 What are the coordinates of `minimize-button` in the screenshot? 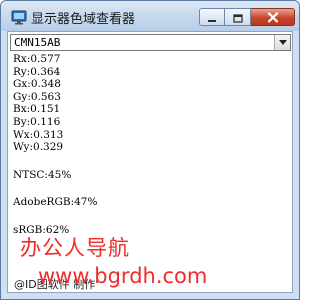 It's located at (212, 17).